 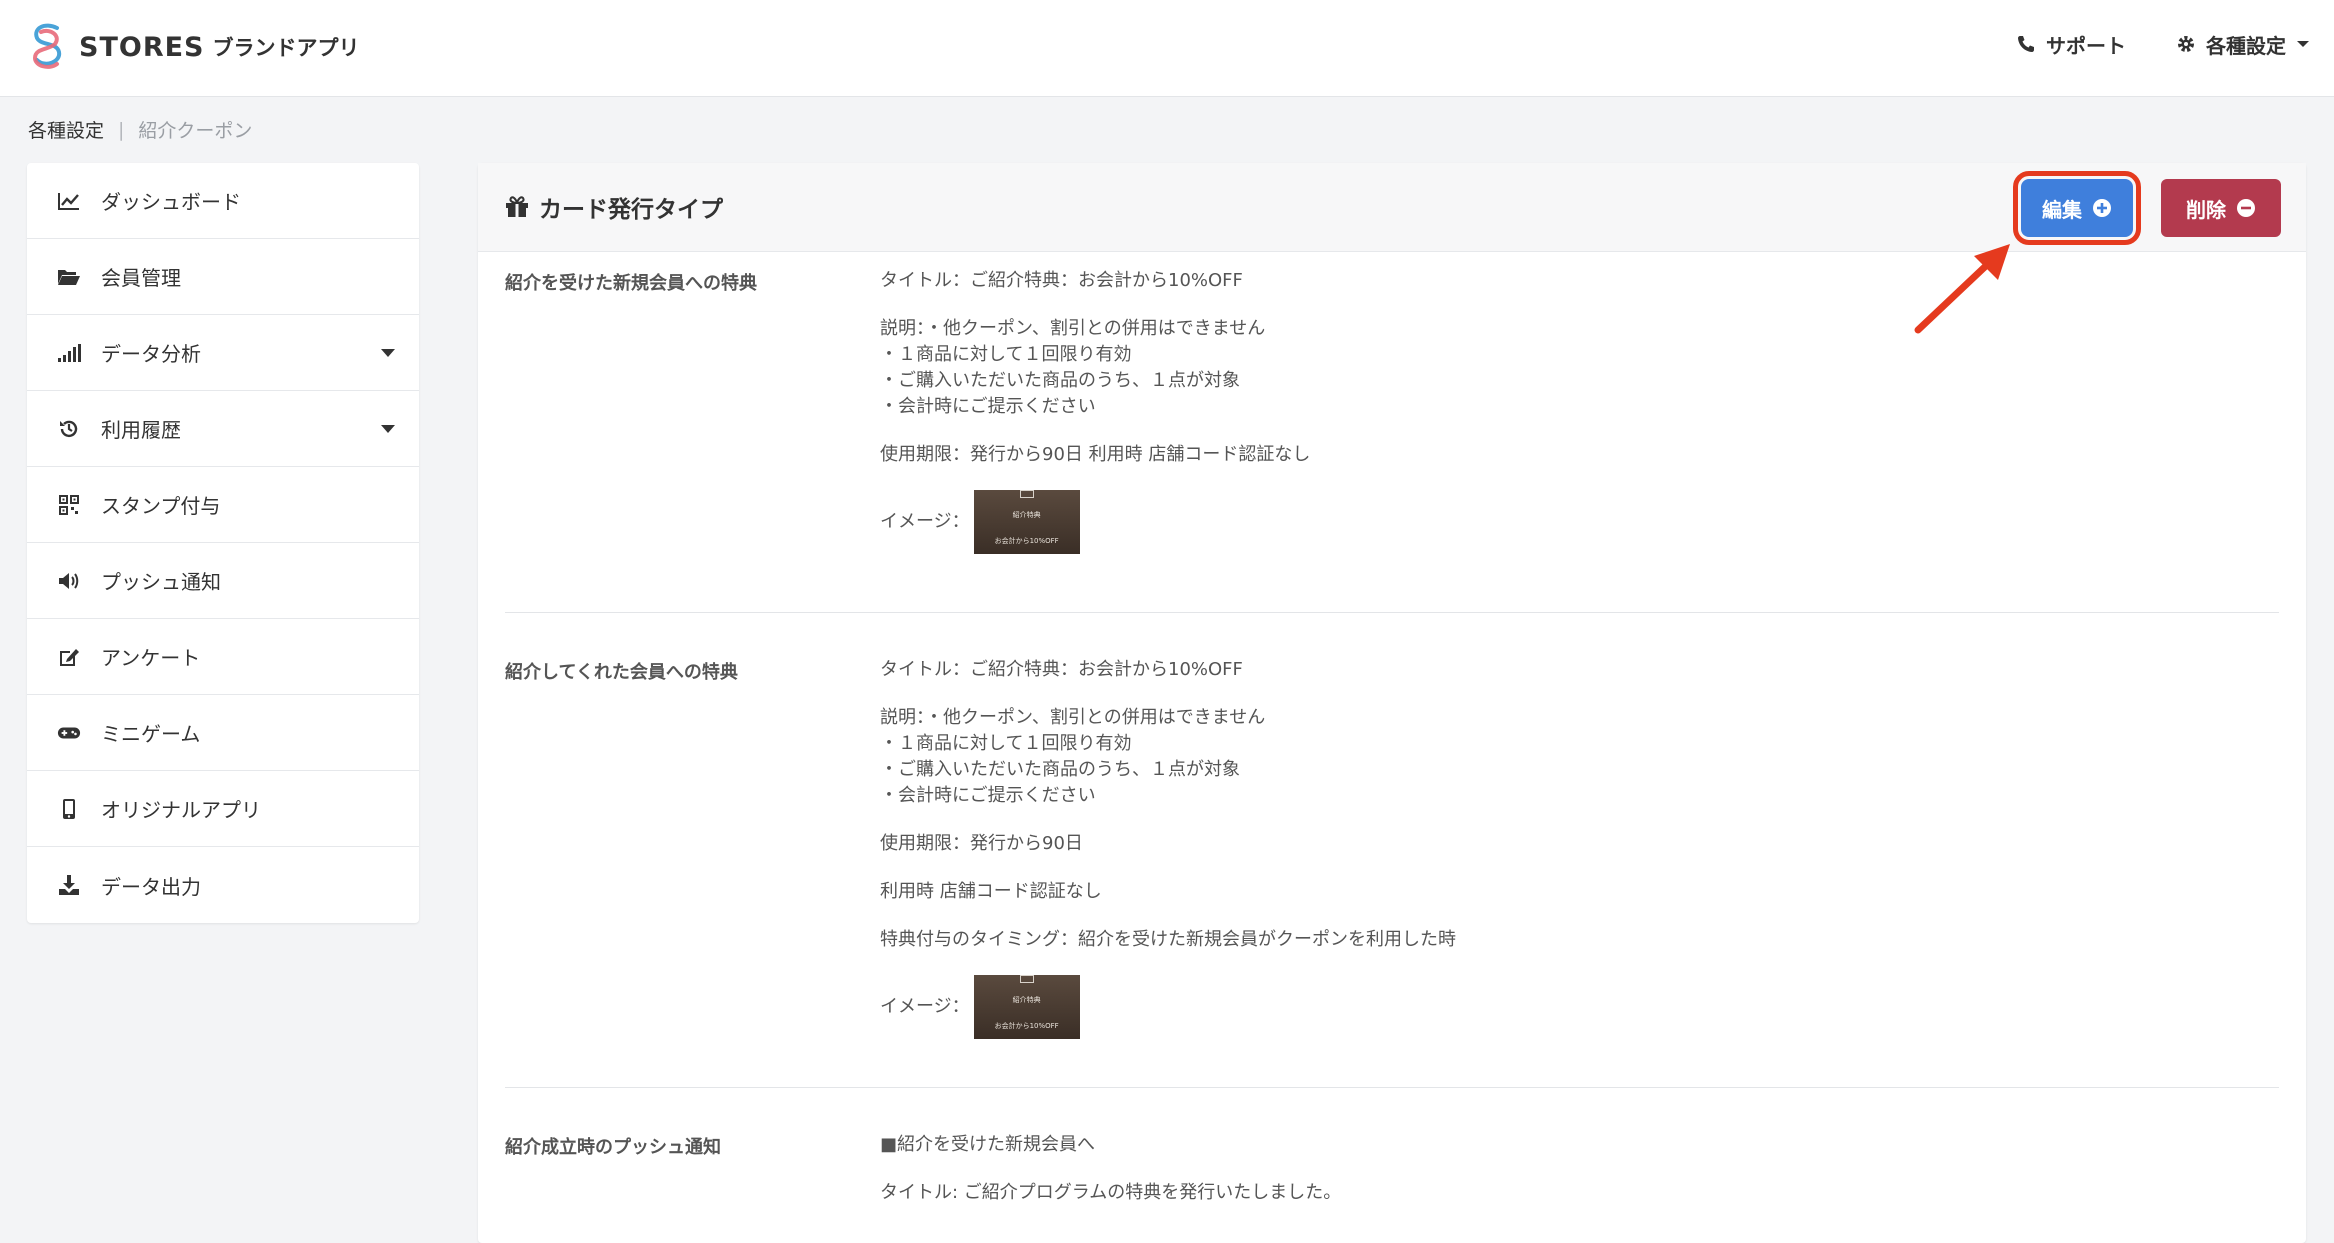 I want to click on push-target: ■紹介を受けた新規会員へ, so click(x=988, y=1144).